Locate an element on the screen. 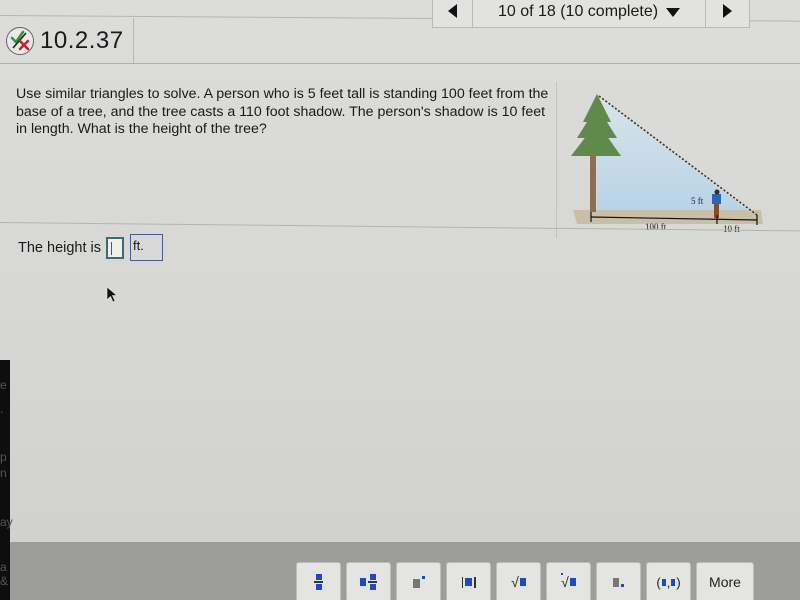 The image size is (800, 600). square-root-button: √ is located at coordinates (518, 581).